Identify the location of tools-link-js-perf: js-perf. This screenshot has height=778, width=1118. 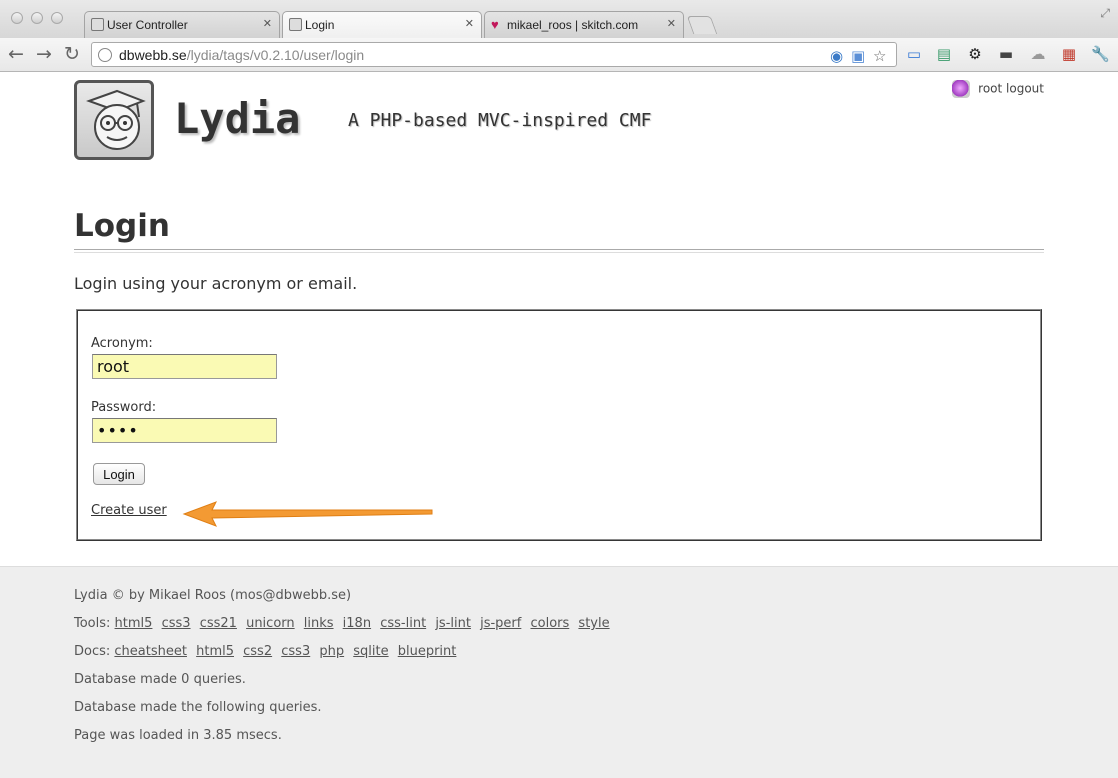
(500, 623).